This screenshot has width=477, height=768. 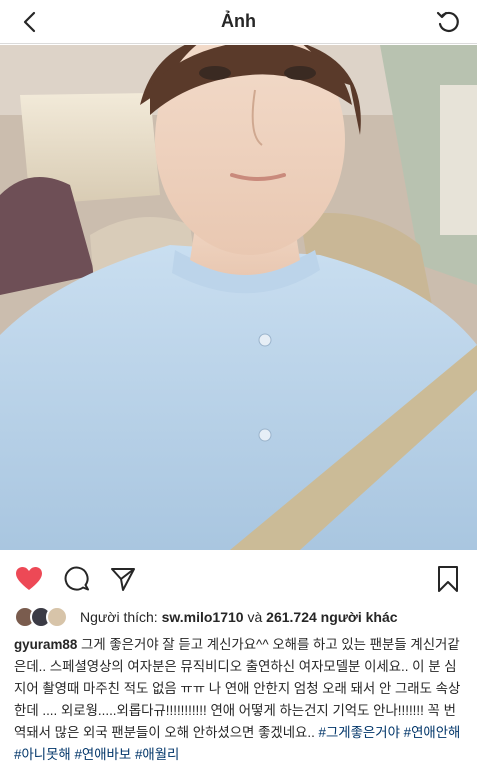 I want to click on hashtag: #아니못해, so click(x=42, y=754).